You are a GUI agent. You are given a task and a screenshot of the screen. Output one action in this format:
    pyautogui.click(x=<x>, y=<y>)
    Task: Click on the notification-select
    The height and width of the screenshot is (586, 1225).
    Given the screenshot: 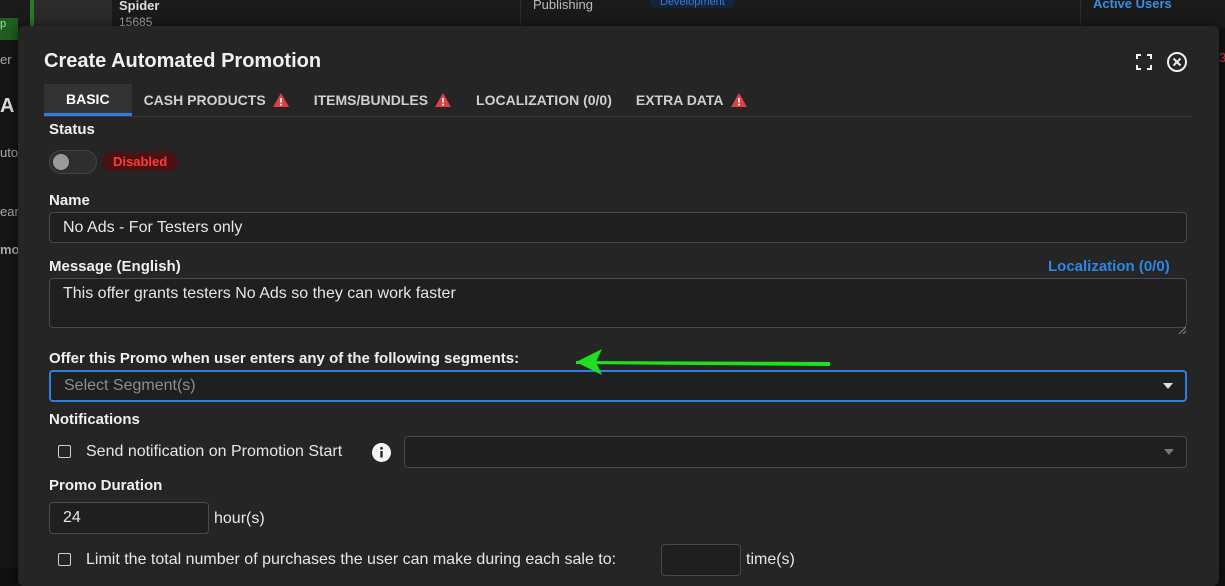 What is the action you would take?
    pyautogui.click(x=795, y=452)
    